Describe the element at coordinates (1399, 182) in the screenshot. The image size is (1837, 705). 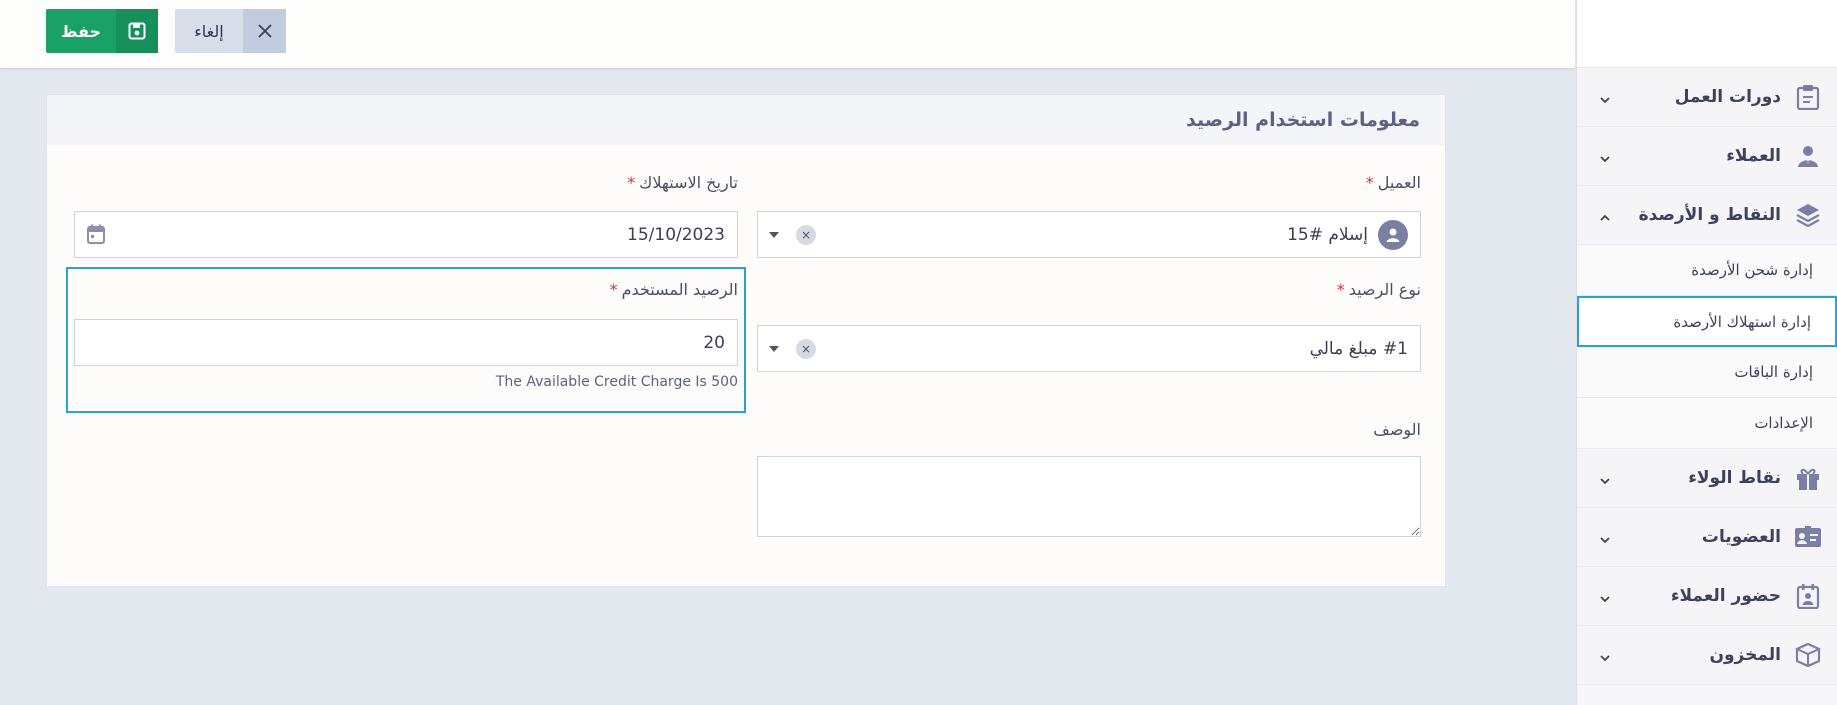
I see `customer-label-text: العميل` at that location.